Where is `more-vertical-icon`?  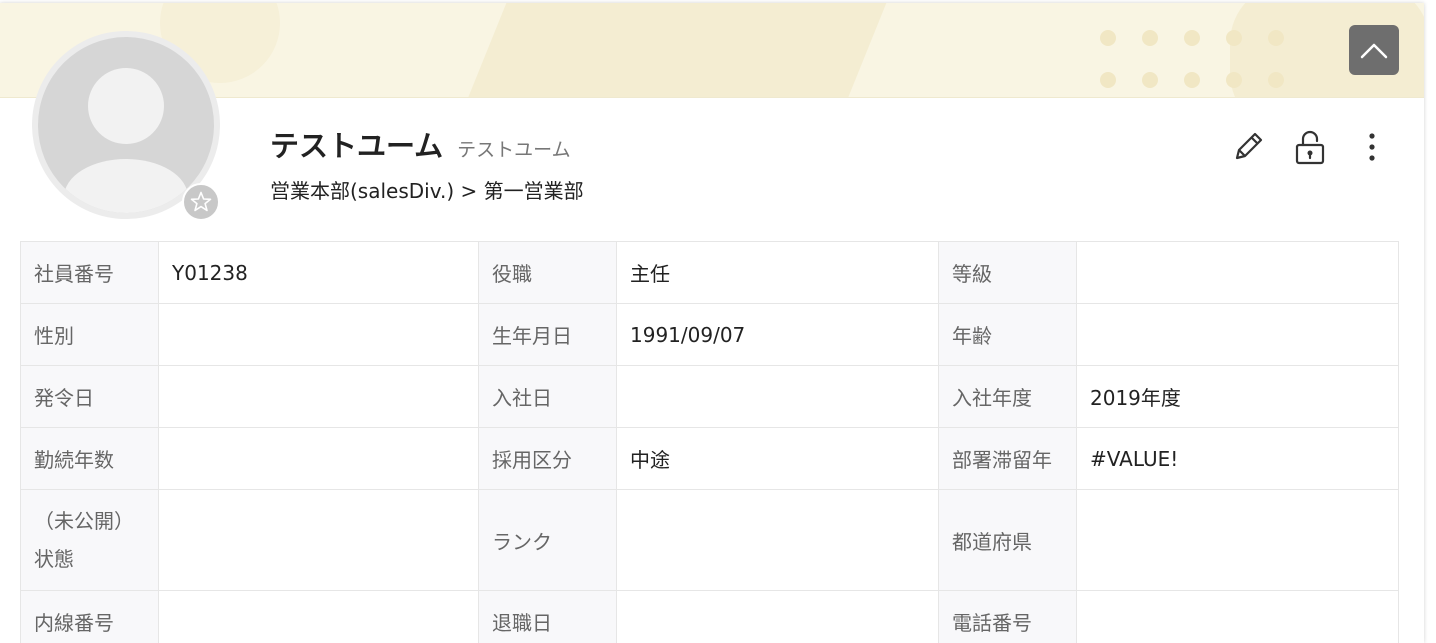 more-vertical-icon is located at coordinates (1372, 147).